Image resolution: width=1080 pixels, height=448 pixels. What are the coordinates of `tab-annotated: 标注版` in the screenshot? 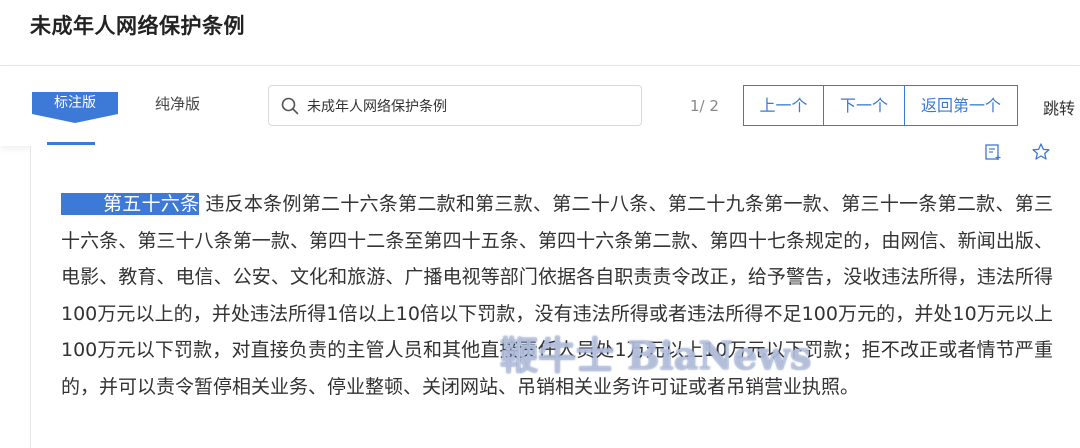 It's located at (75, 107).